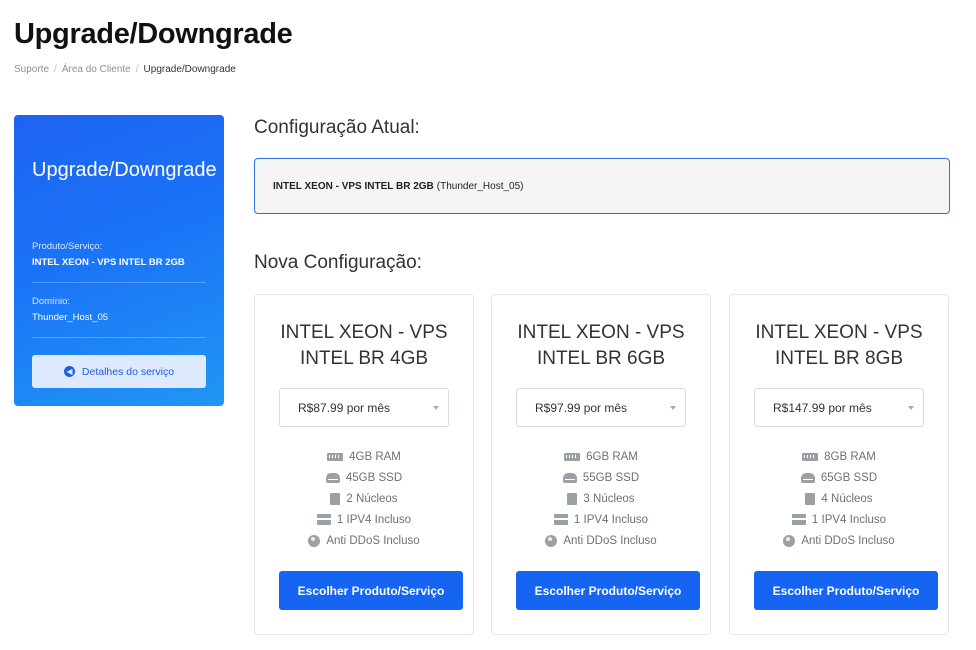 Image resolution: width=976 pixels, height=650 pixels. Describe the element at coordinates (353, 186) in the screenshot. I see `current-product-name: INTEL XEON - VPS INTEL BR 2GB` at that location.